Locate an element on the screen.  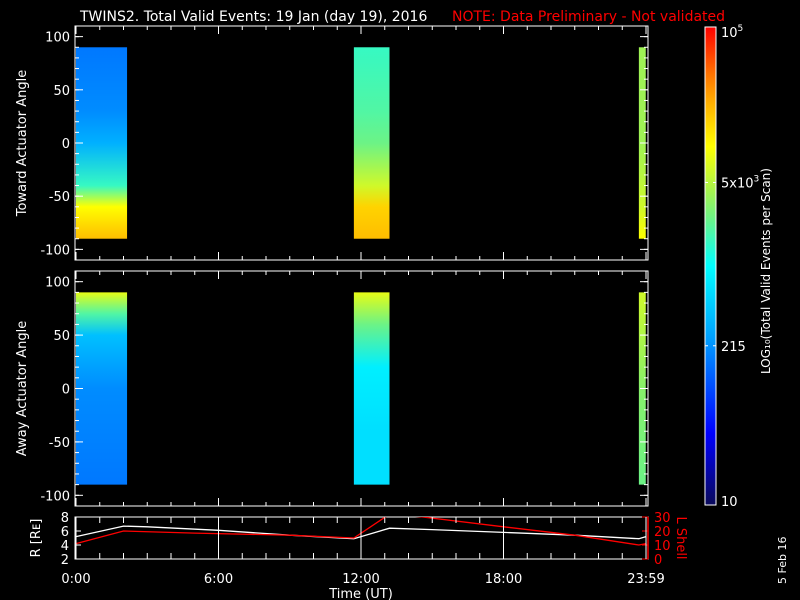
x-tick-label: 6:00 is located at coordinates (218, 579).